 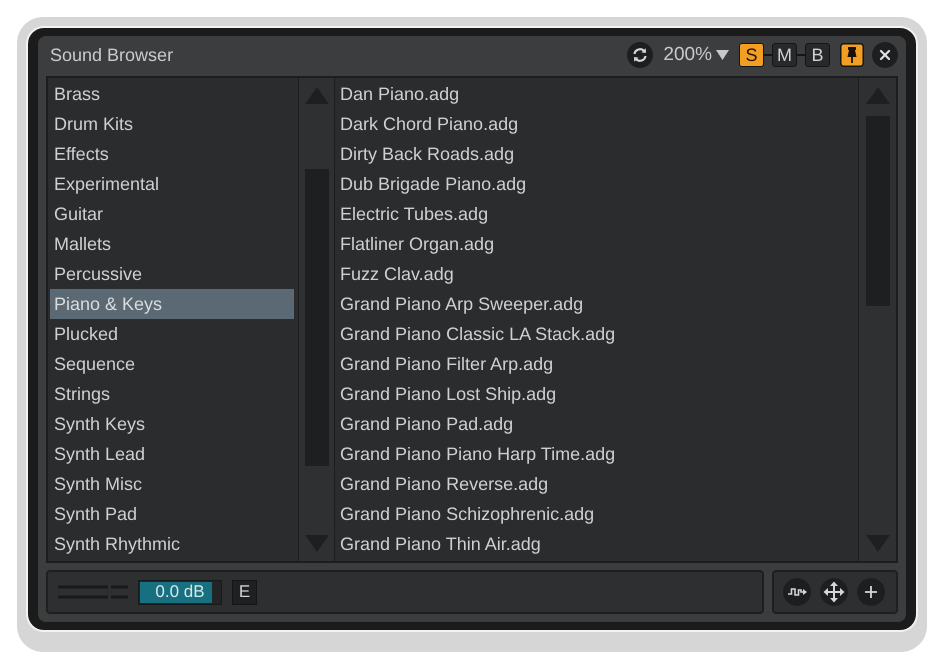 What do you see at coordinates (784, 55) in the screenshot?
I see `mode-toggle: M` at bounding box center [784, 55].